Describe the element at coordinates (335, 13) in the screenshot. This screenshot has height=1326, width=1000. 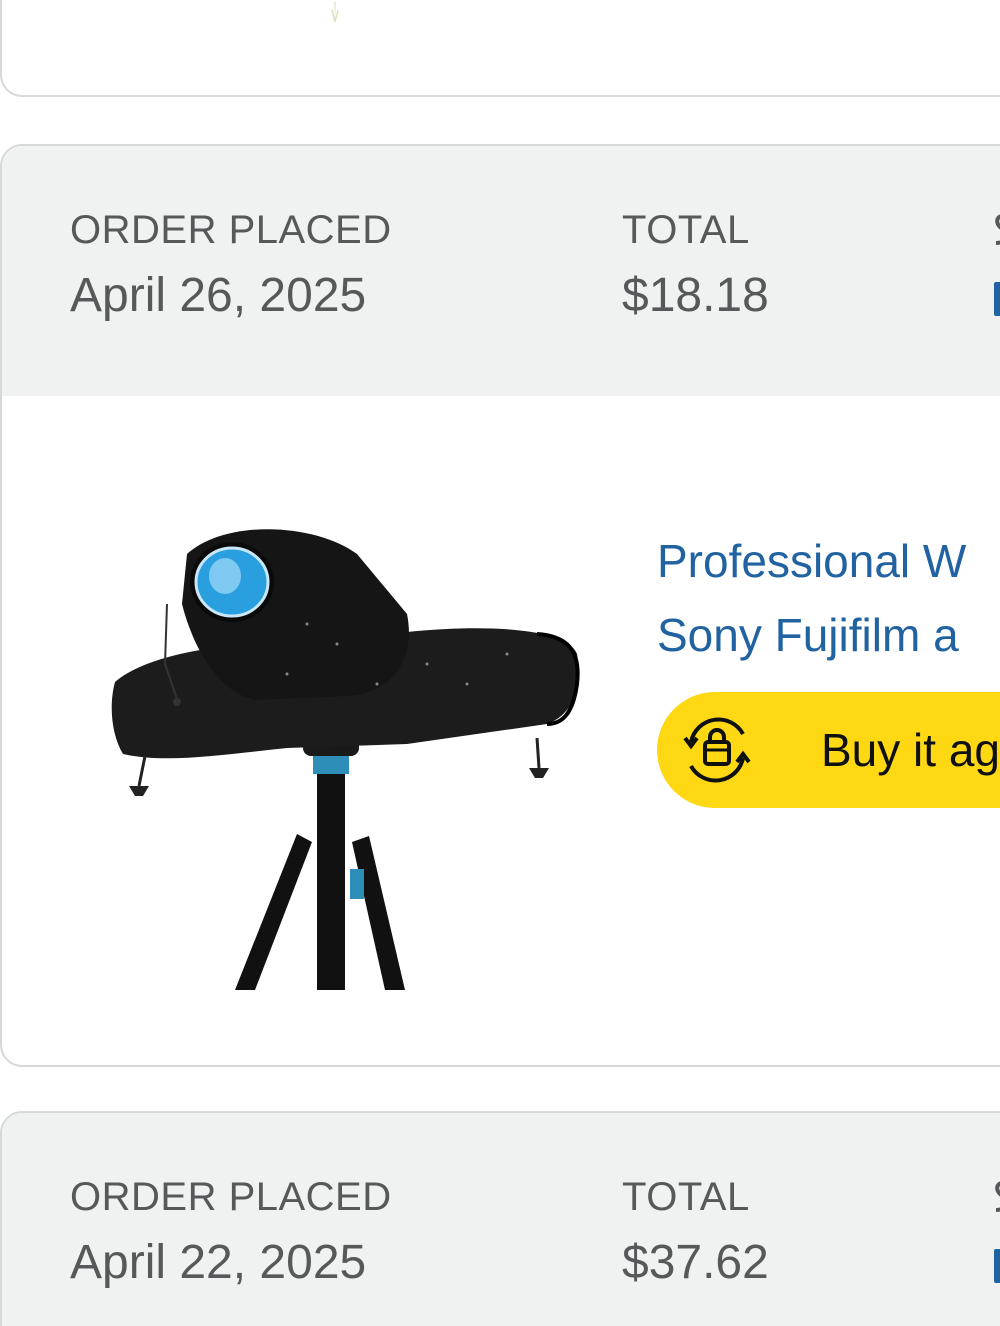
I see `previous-item-image` at that location.